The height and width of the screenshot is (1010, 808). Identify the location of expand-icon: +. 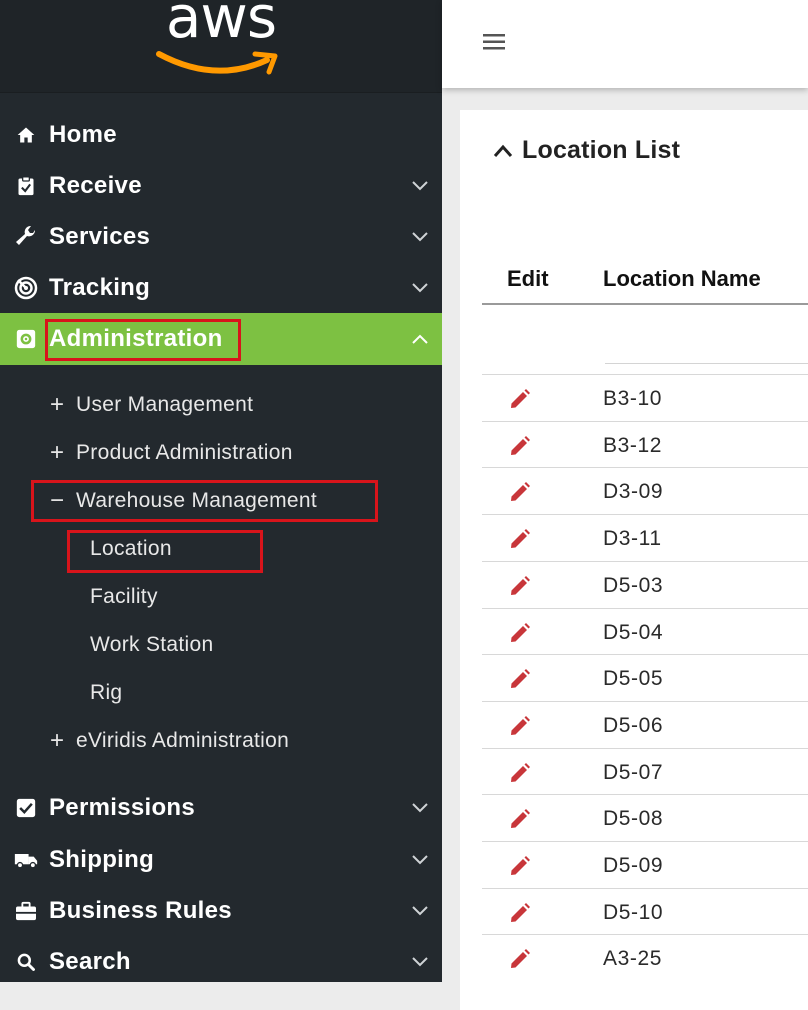
(56, 404).